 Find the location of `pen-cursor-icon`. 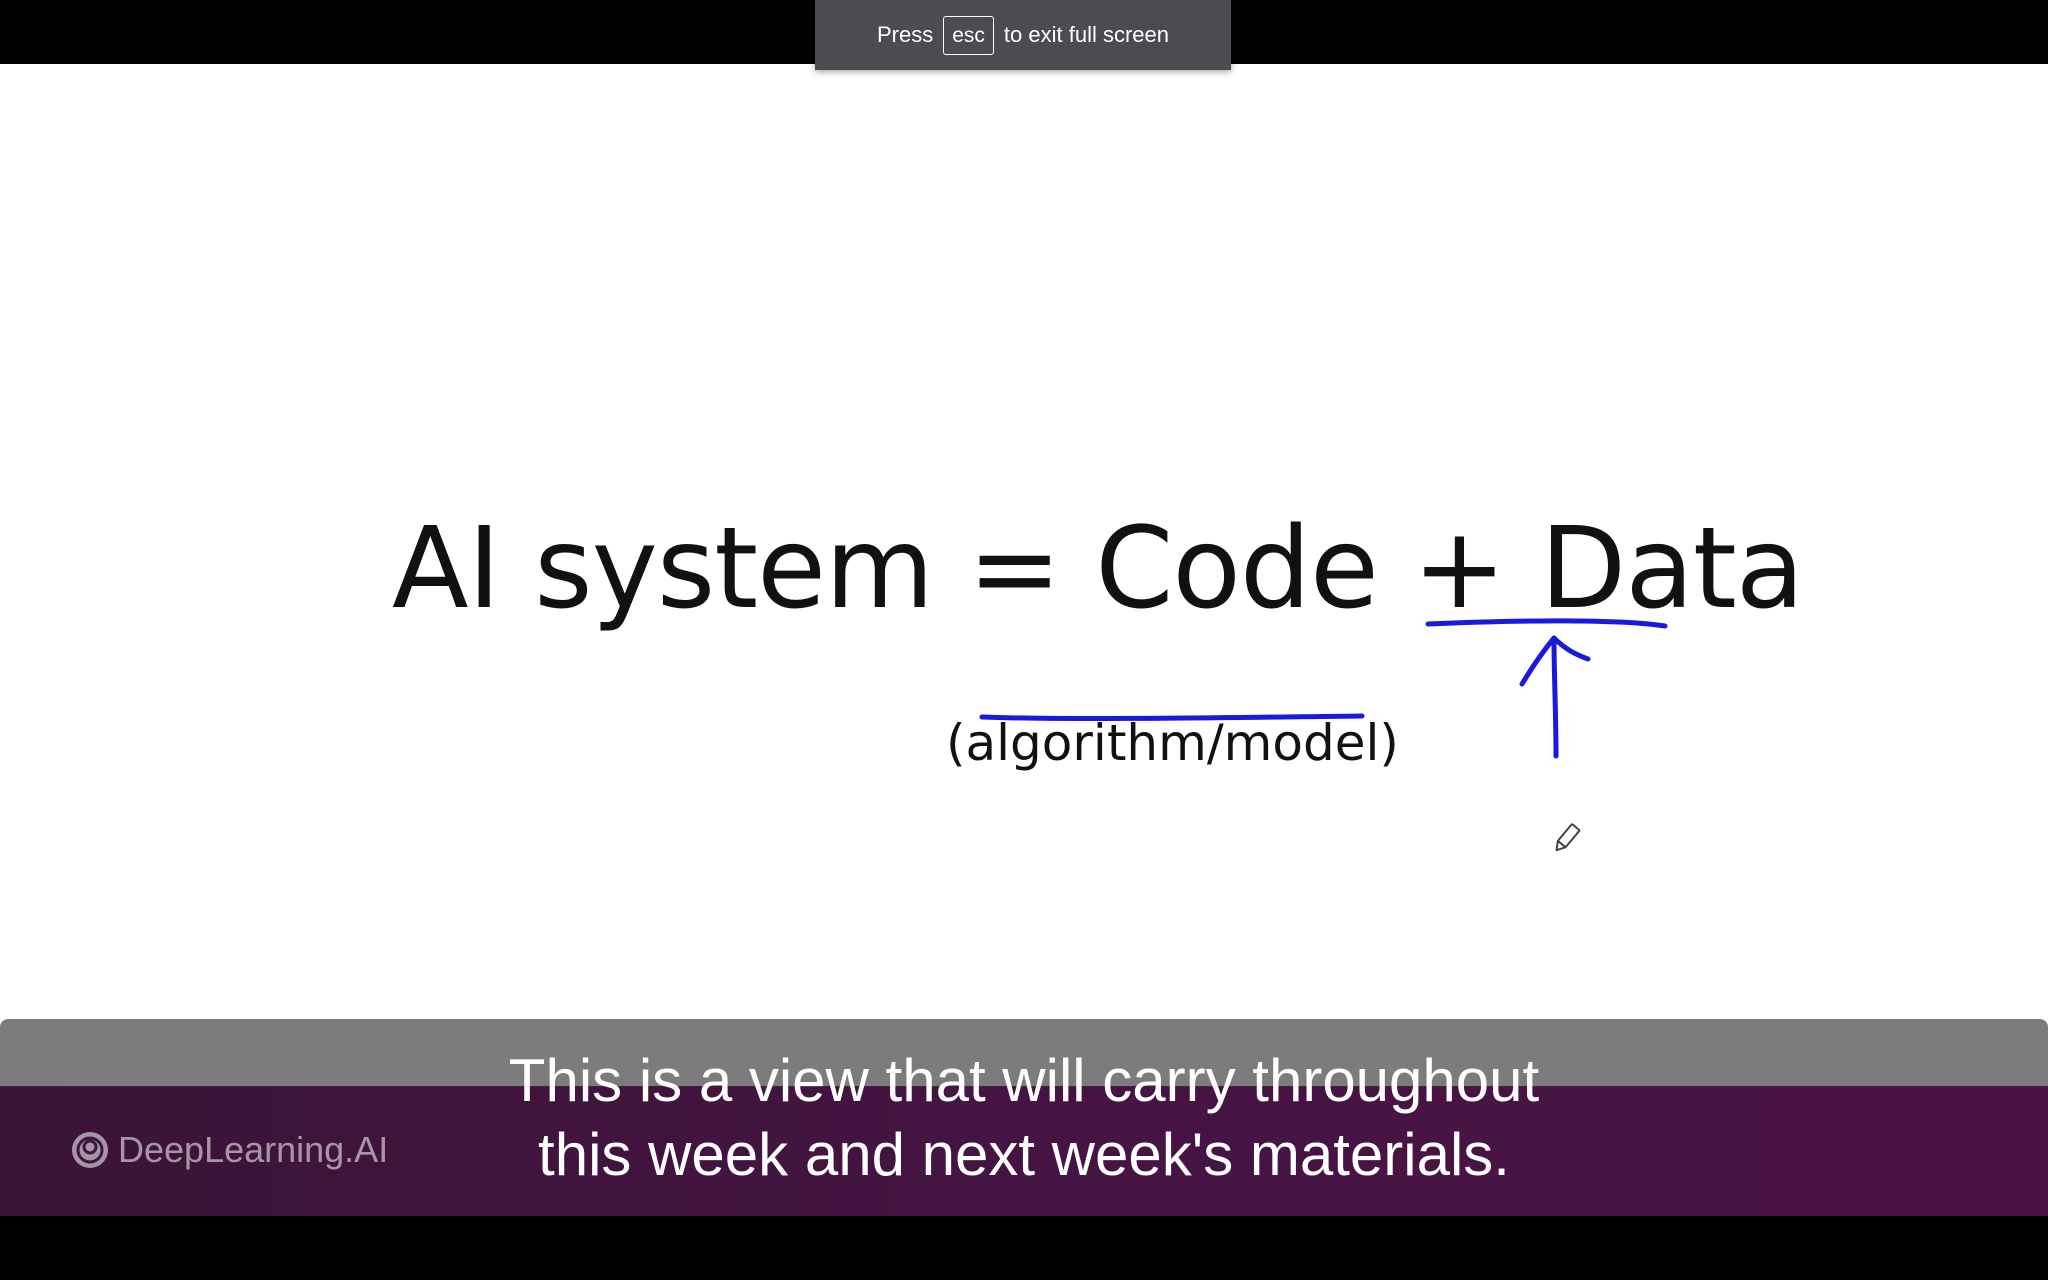

pen-cursor-icon is located at coordinates (1568, 837).